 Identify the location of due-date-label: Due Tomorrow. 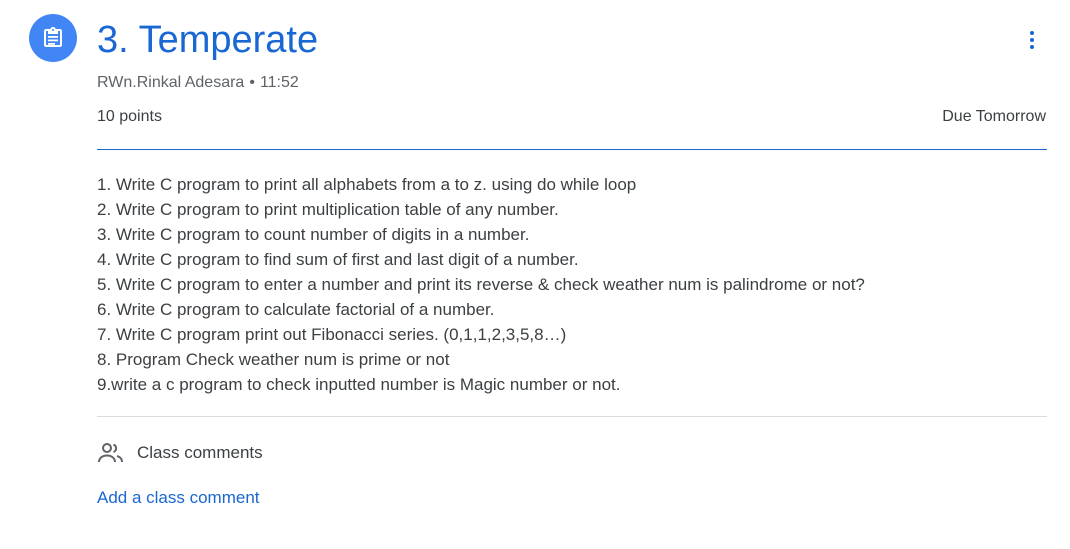
(994, 116).